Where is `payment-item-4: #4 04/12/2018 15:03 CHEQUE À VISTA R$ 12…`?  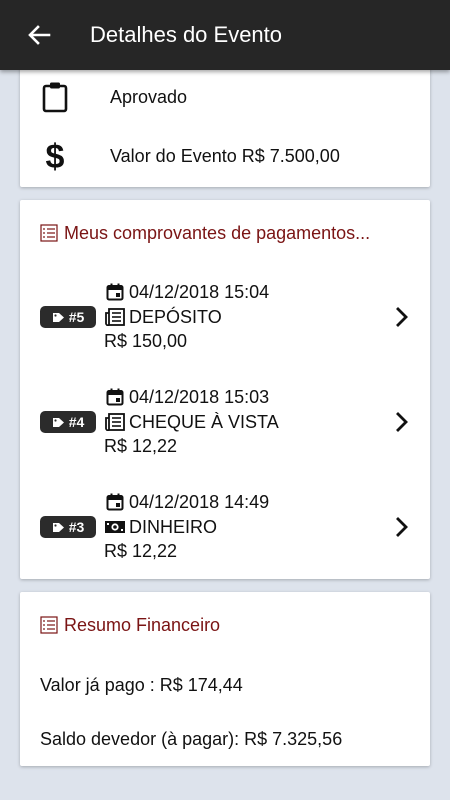 payment-item-4: #4 04/12/2018 15:03 CHEQUE À VISTA R$ 12… is located at coordinates (225, 425).